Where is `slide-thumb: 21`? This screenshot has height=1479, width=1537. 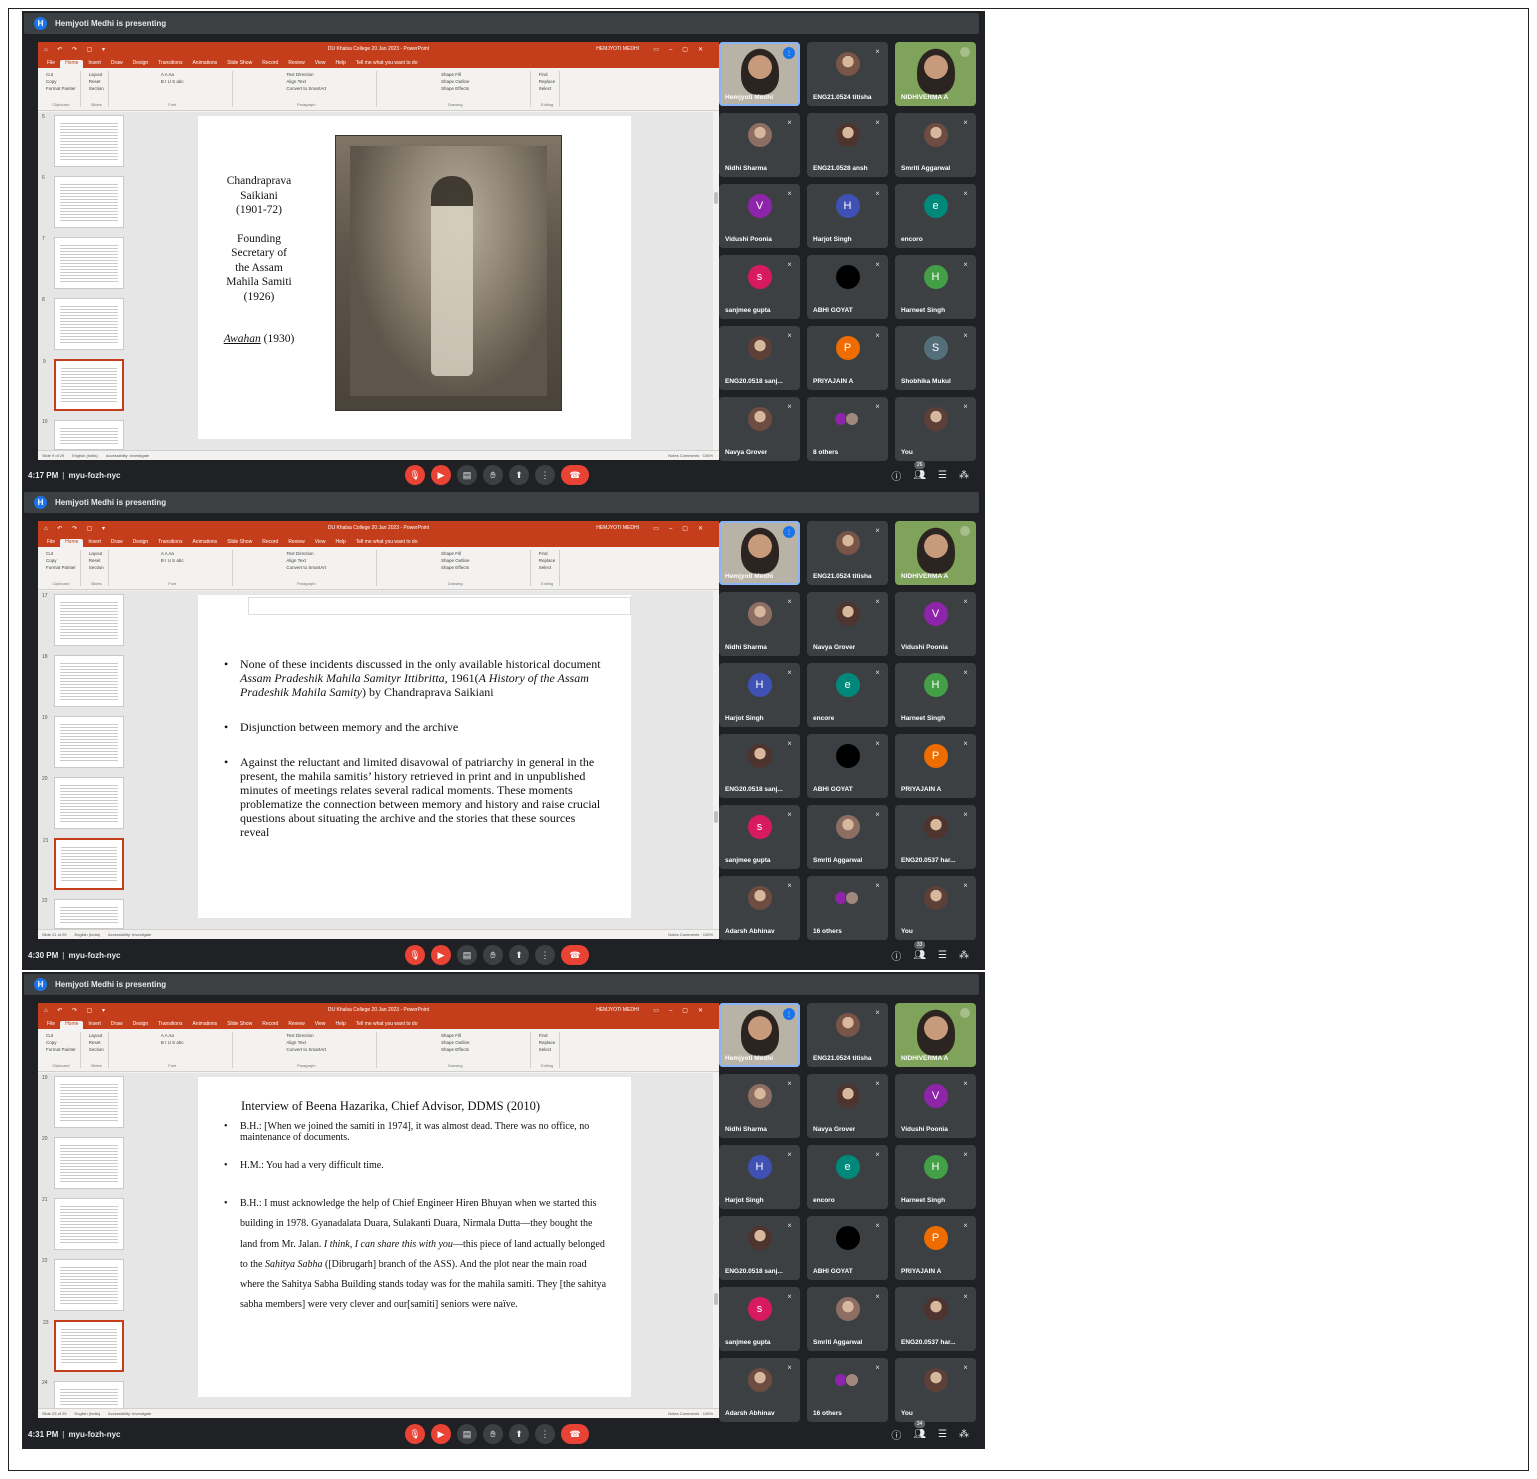 slide-thumb: 21 is located at coordinates (83, 1223).